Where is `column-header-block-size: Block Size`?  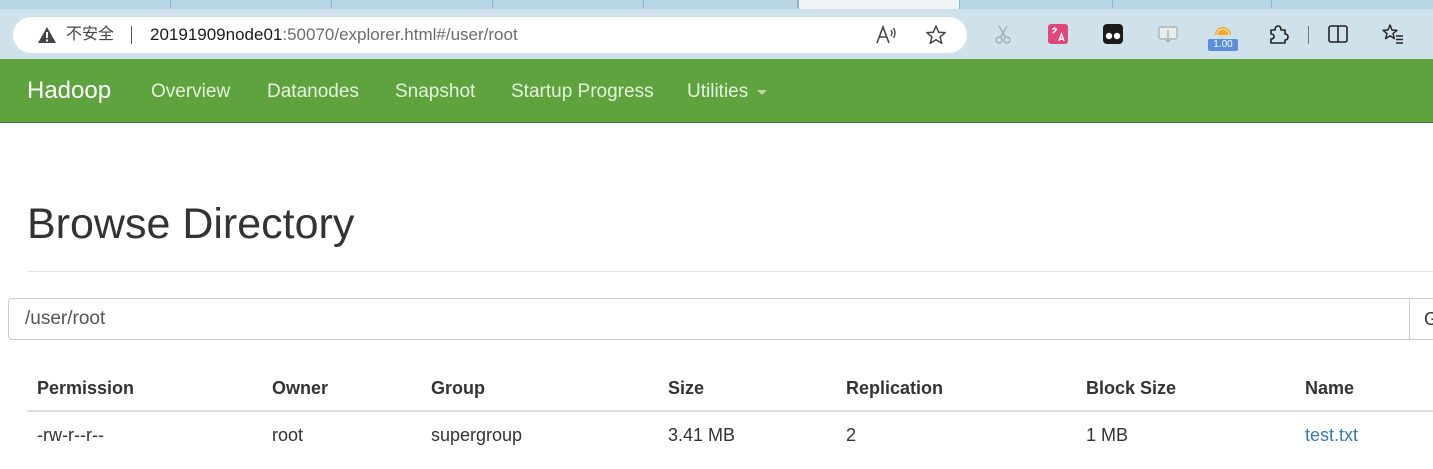 column-header-block-size: Block Size is located at coordinates (1131, 388).